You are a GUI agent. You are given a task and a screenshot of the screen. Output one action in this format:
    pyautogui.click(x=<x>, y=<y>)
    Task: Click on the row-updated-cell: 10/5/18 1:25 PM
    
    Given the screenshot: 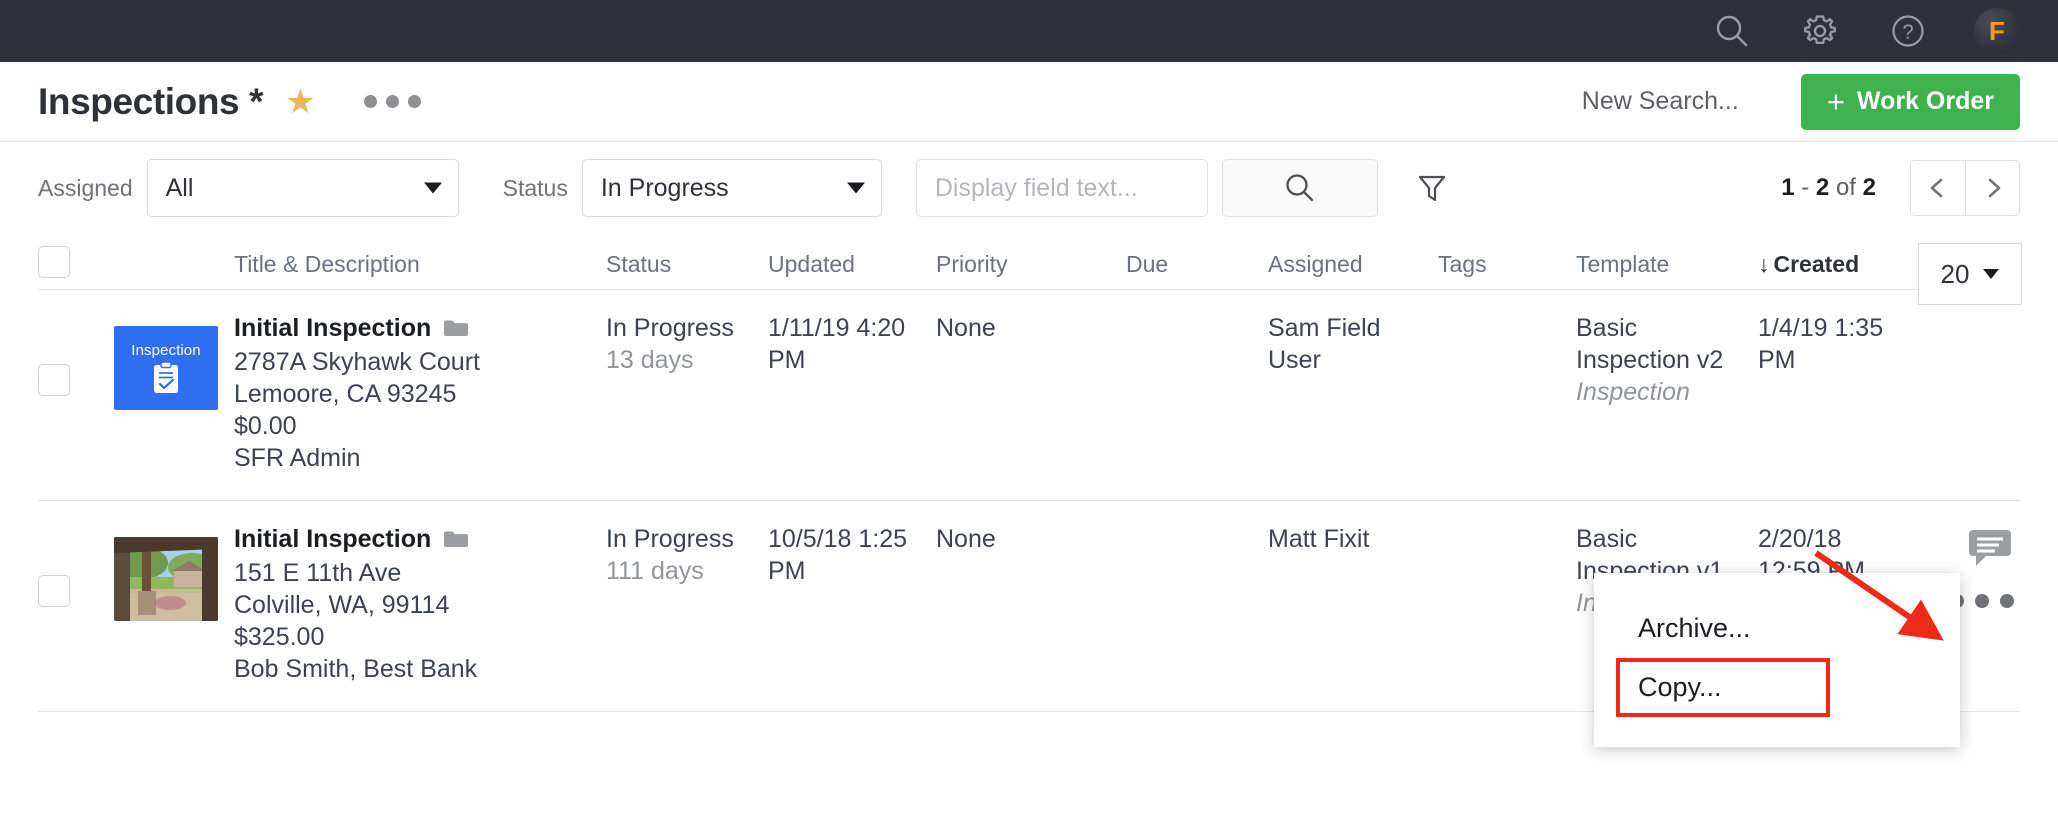 What is the action you would take?
    pyautogui.click(x=852, y=555)
    